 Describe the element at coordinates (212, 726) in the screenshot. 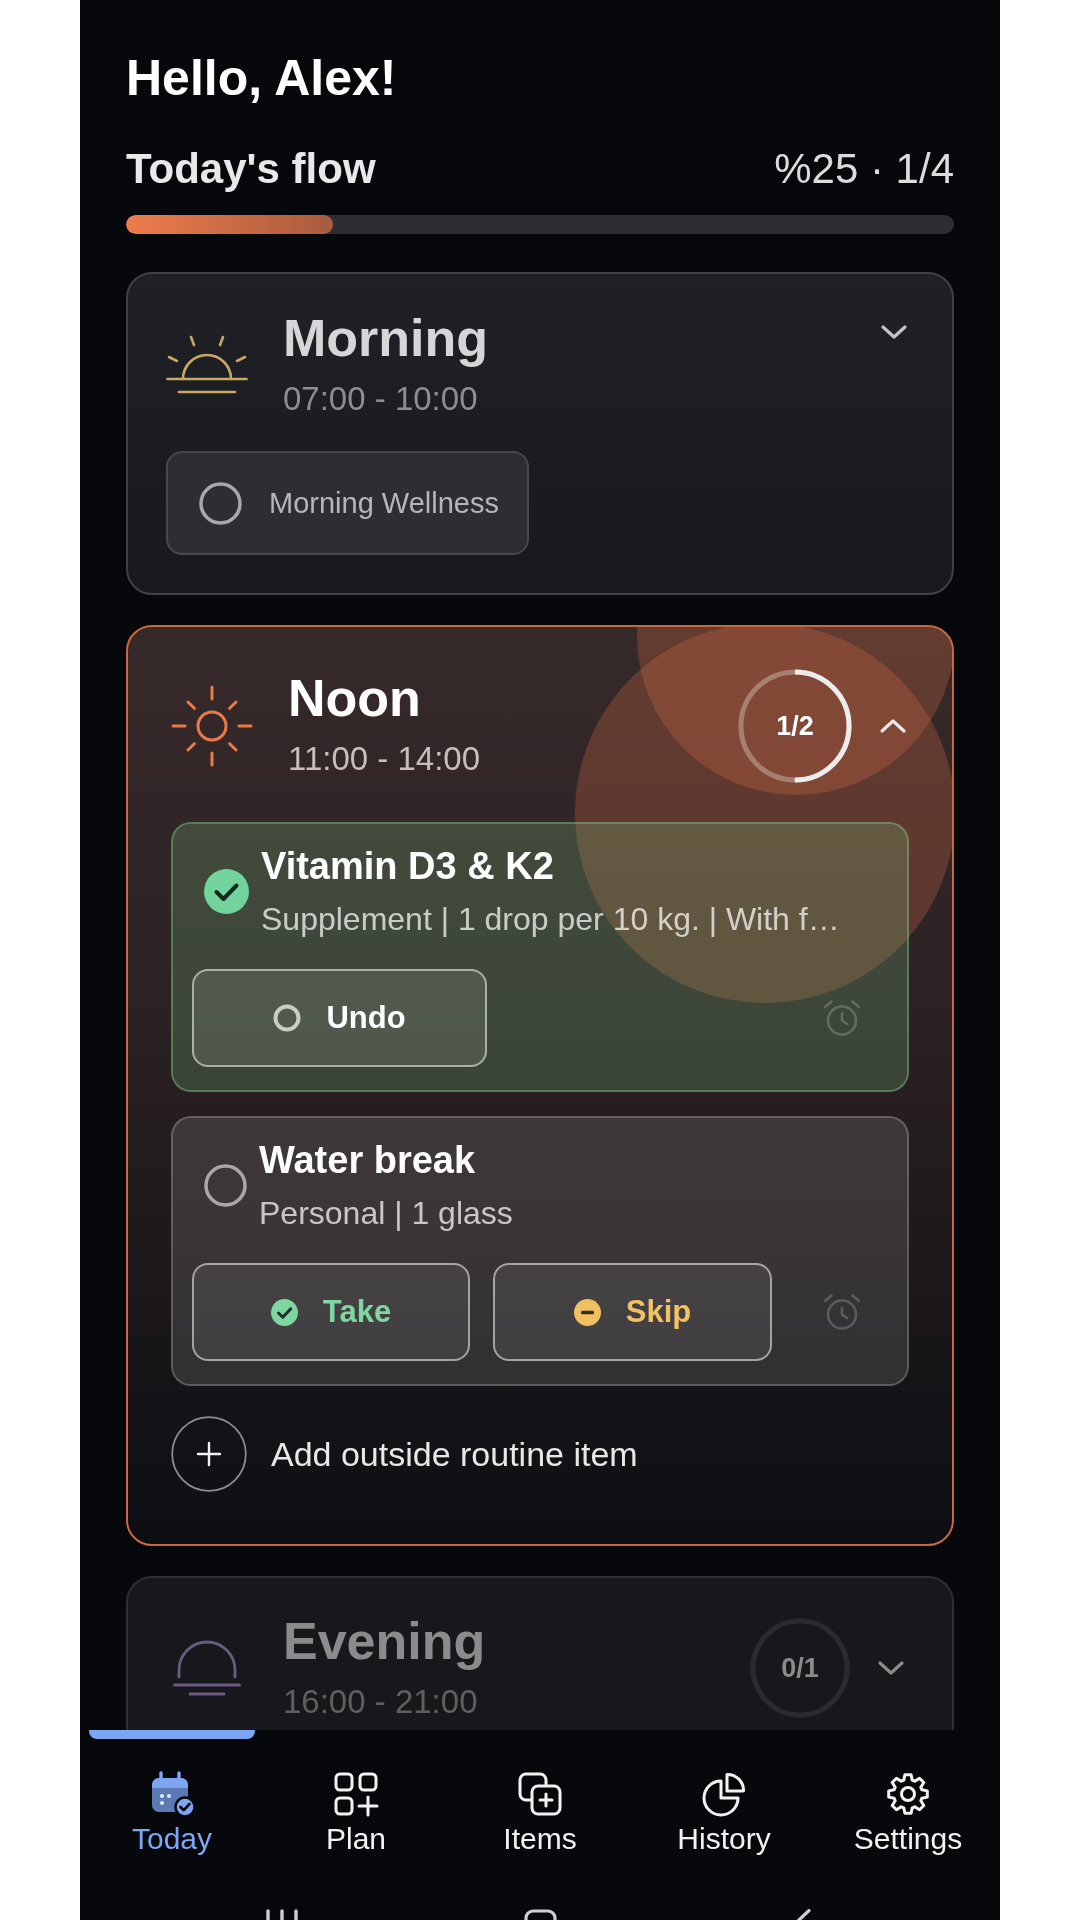

I see `sun-icon` at that location.